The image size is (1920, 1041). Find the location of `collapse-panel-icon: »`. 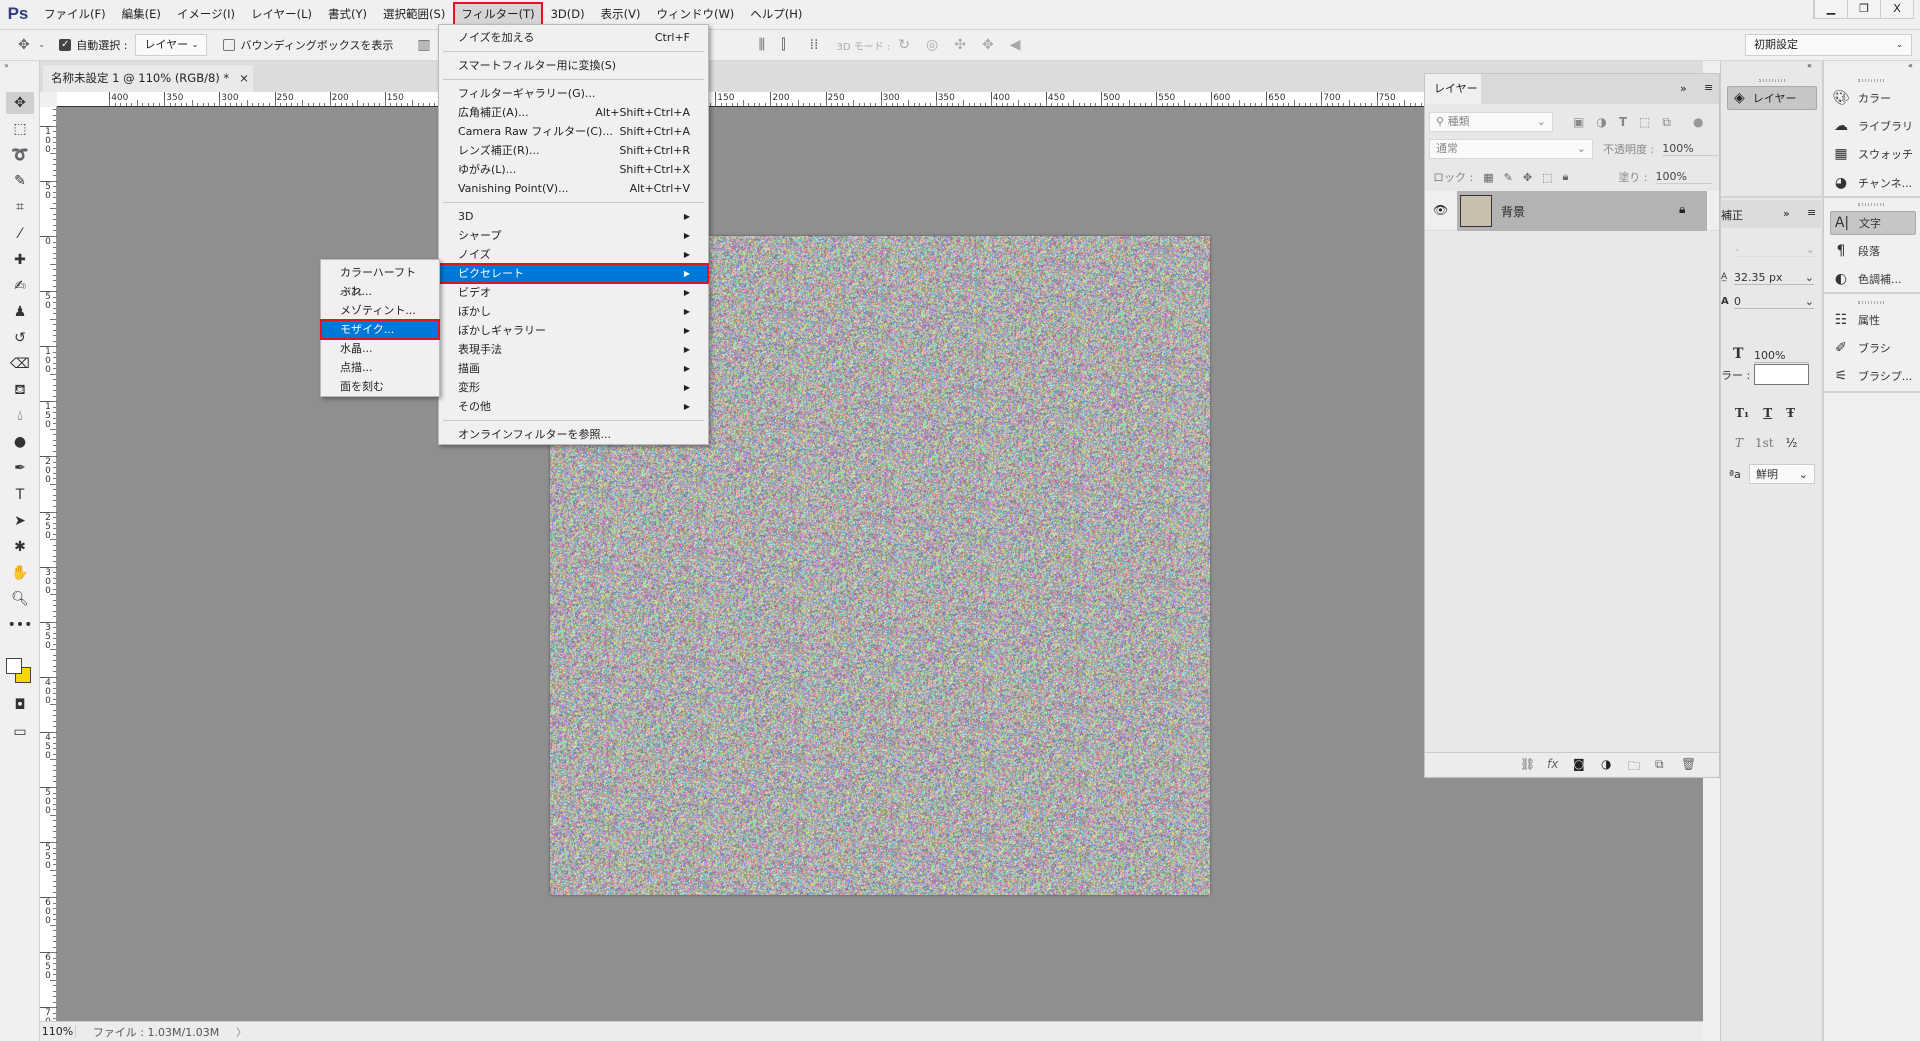

collapse-panel-icon: » is located at coordinates (1683, 88).